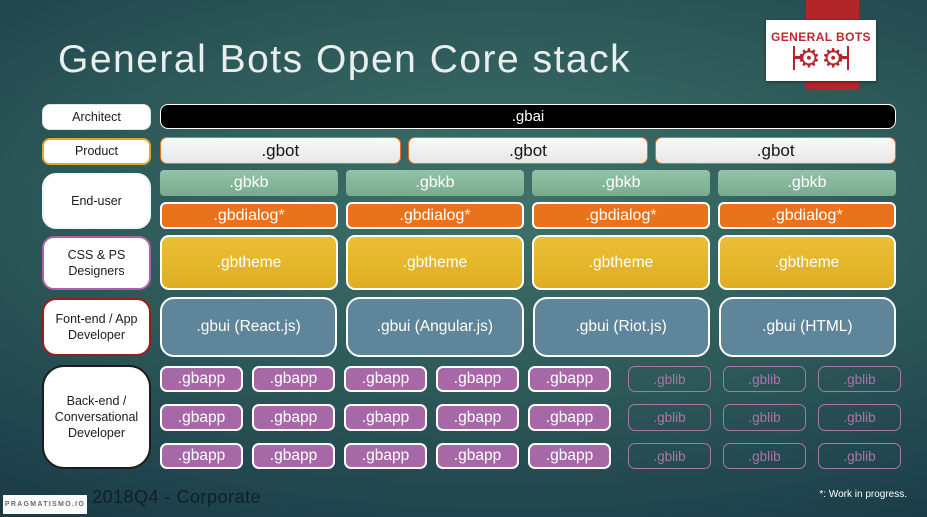 The height and width of the screenshot is (517, 927). What do you see at coordinates (177, 497) in the screenshot?
I see `footer-caption: 2018Q4 - Corporate` at bounding box center [177, 497].